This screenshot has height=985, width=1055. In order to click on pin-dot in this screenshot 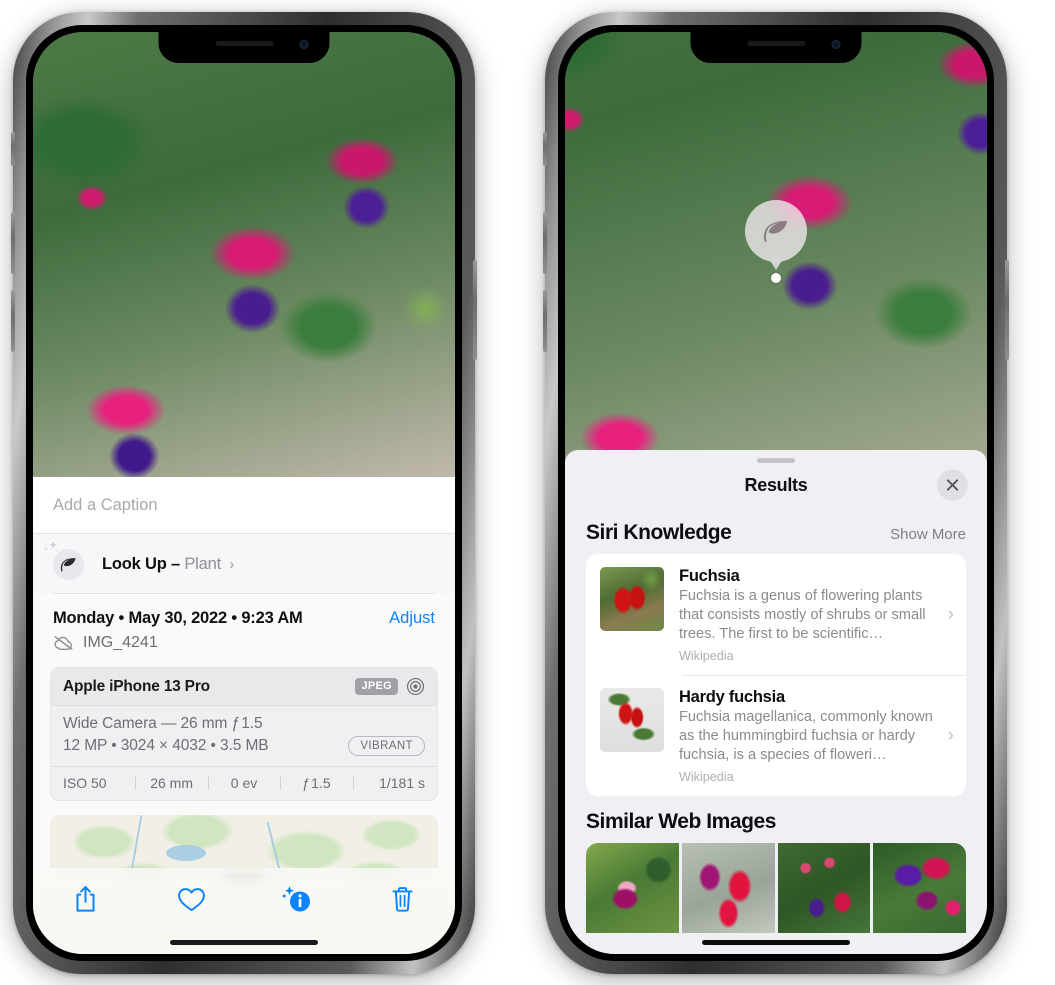, I will do `click(776, 278)`.